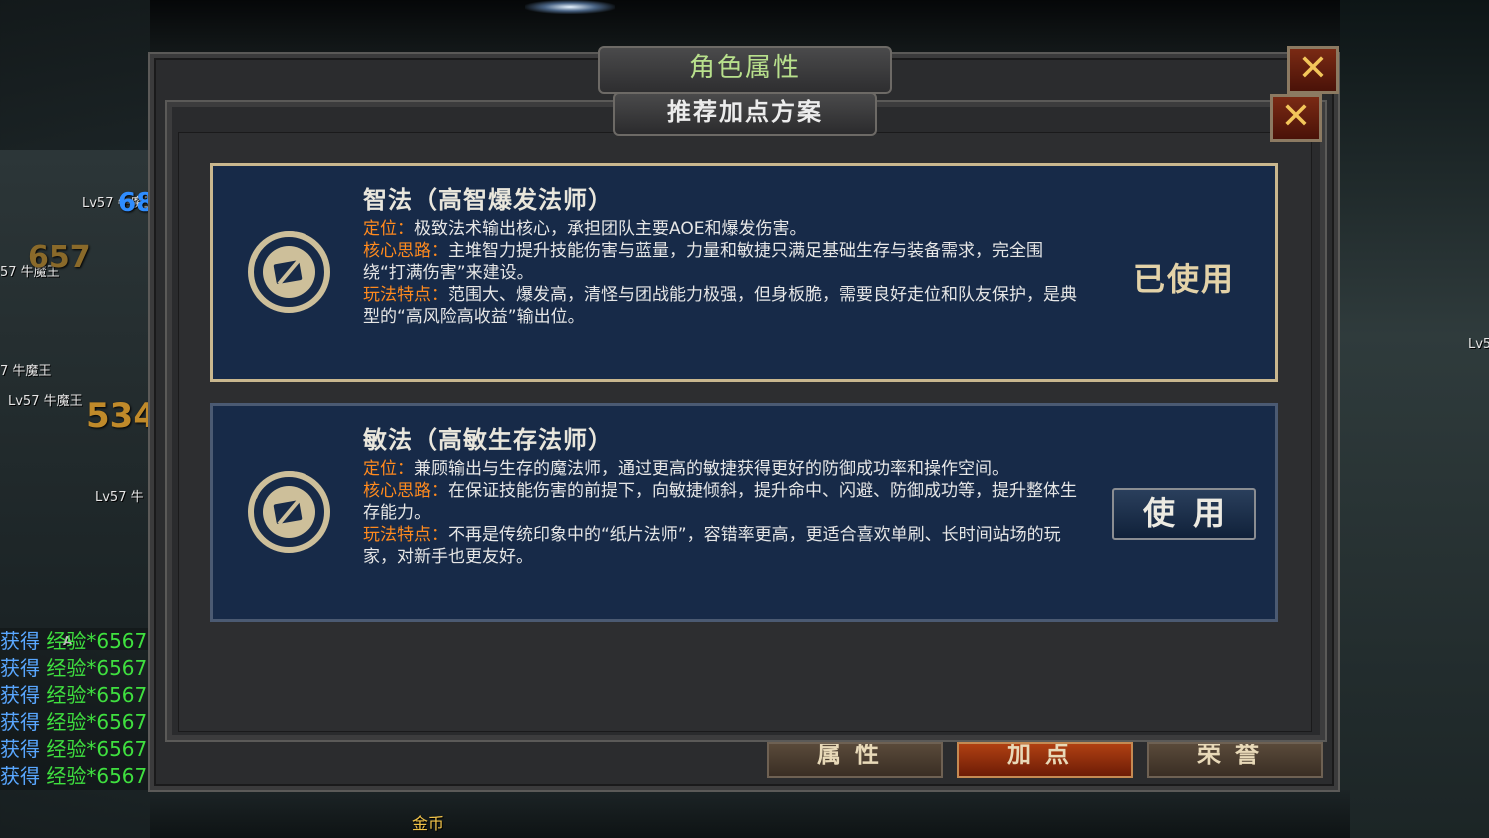 This screenshot has height=838, width=1489. I want to click on damage-number: 657, so click(59, 257).